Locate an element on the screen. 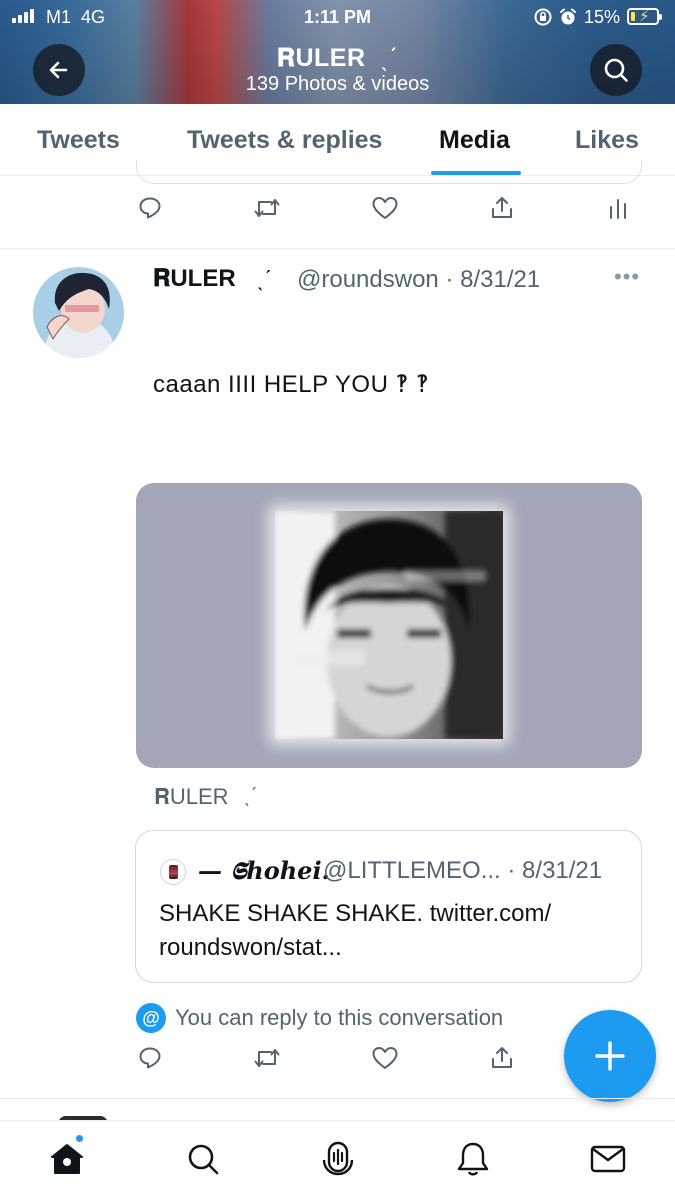  search-button is located at coordinates (616, 70).